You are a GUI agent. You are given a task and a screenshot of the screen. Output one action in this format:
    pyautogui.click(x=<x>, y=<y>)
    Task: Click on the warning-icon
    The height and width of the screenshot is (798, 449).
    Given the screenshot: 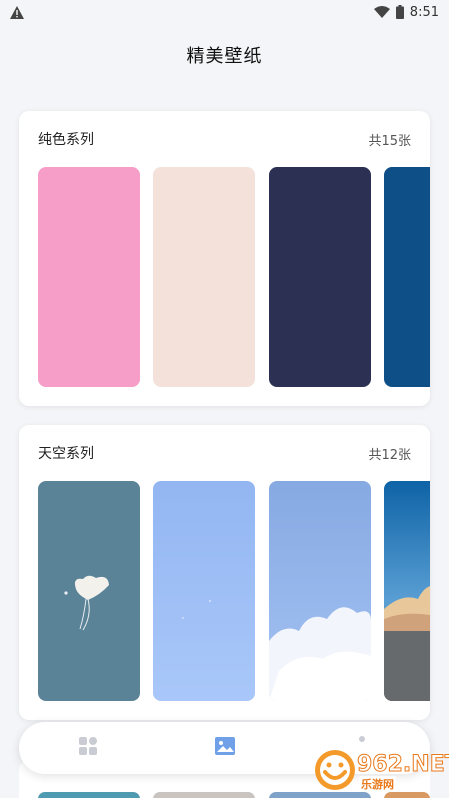 What is the action you would take?
    pyautogui.click(x=17, y=12)
    